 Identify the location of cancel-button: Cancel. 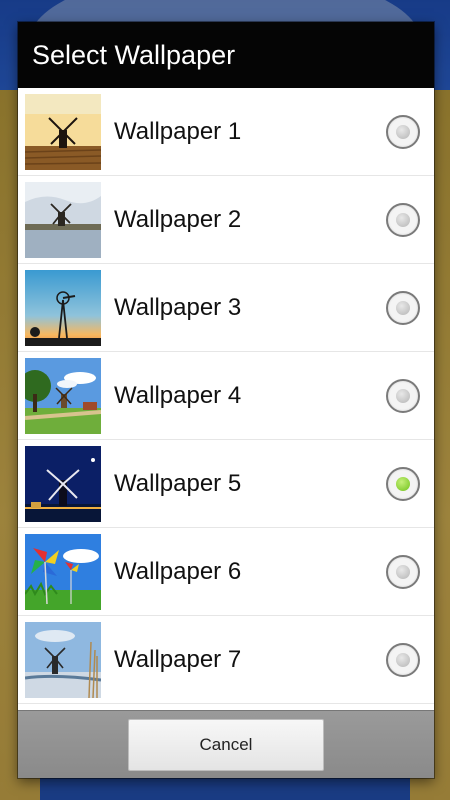
(226, 744).